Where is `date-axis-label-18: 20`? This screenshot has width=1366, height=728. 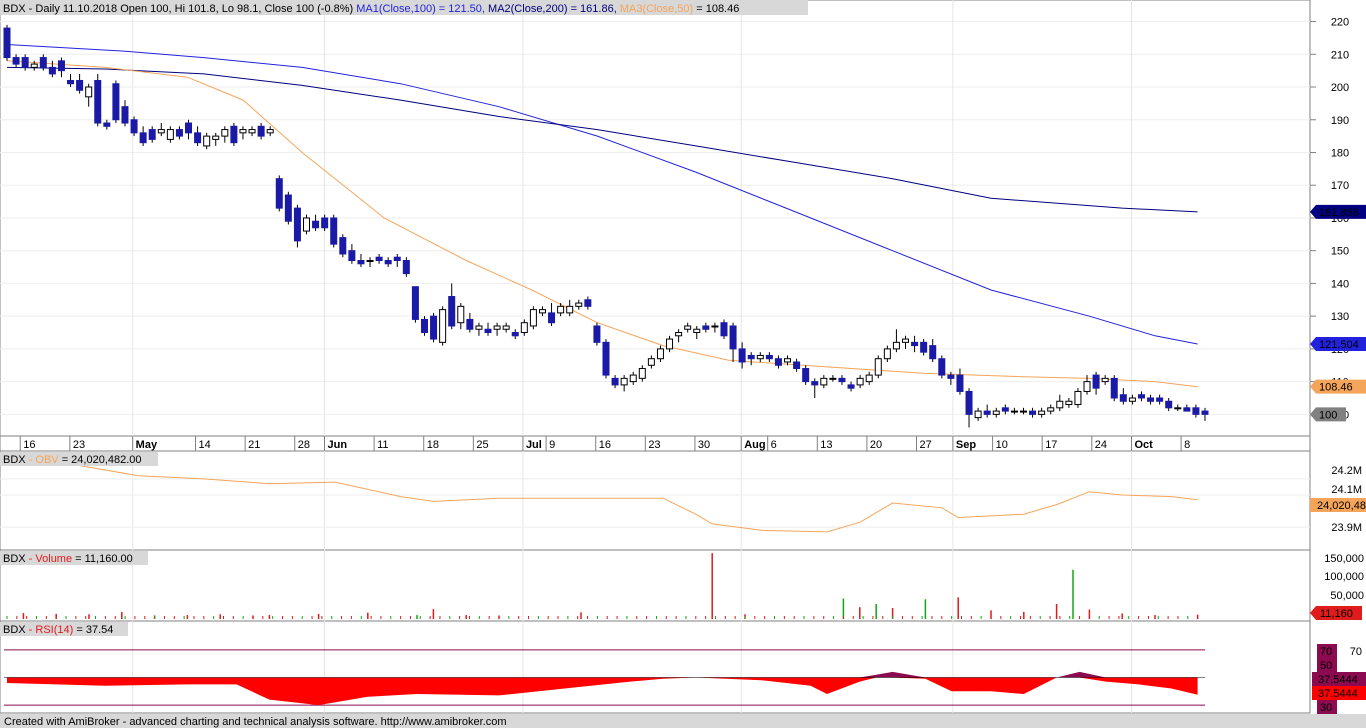 date-axis-label-18: 20 is located at coordinates (876, 445).